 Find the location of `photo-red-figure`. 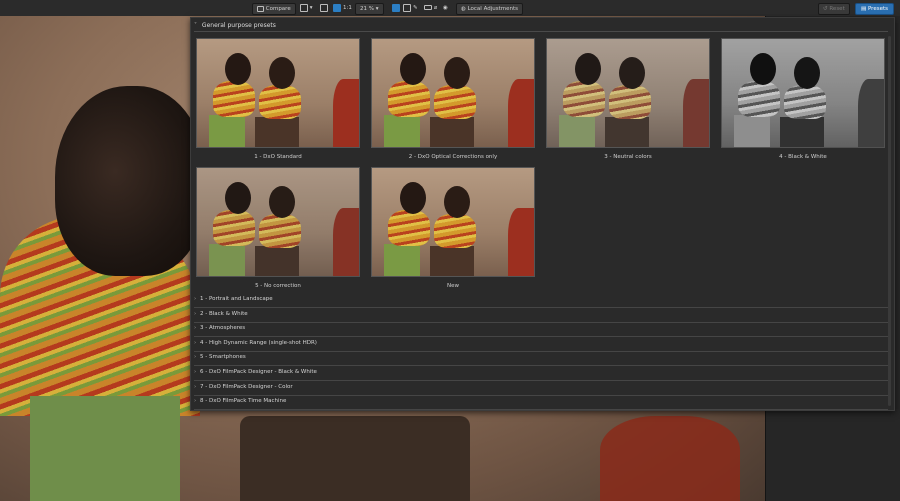

photo-red-figure is located at coordinates (670, 458).